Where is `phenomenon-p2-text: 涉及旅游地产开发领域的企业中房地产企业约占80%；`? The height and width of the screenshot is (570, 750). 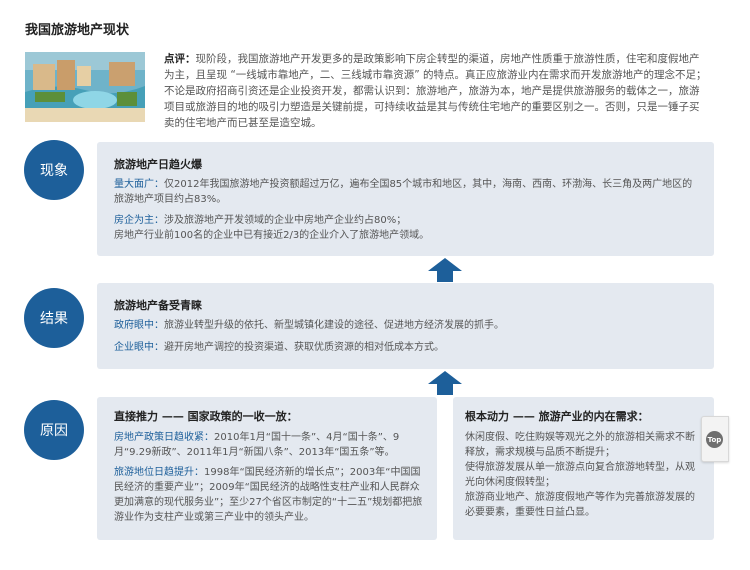 phenomenon-p2-text: 涉及旅游地产开发领域的企业中房地产企业约占80%； is located at coordinates (285, 220).